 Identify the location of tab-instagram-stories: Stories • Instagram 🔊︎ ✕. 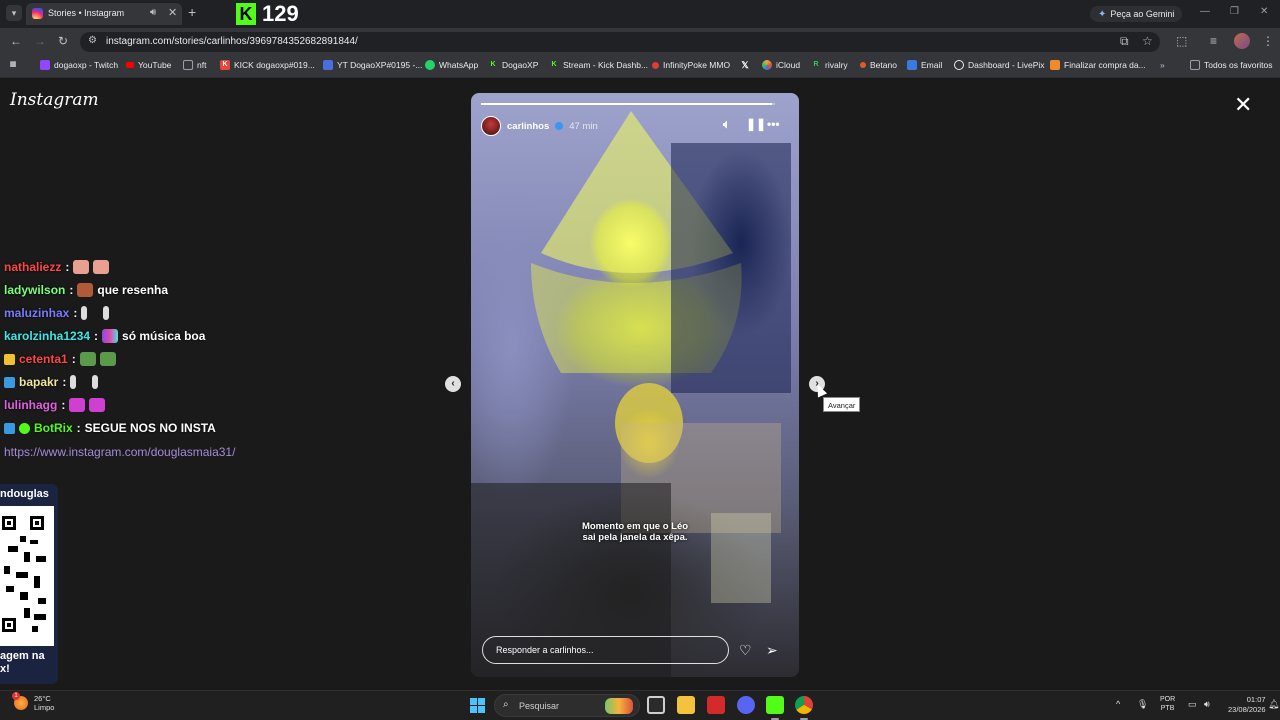
(104, 14).